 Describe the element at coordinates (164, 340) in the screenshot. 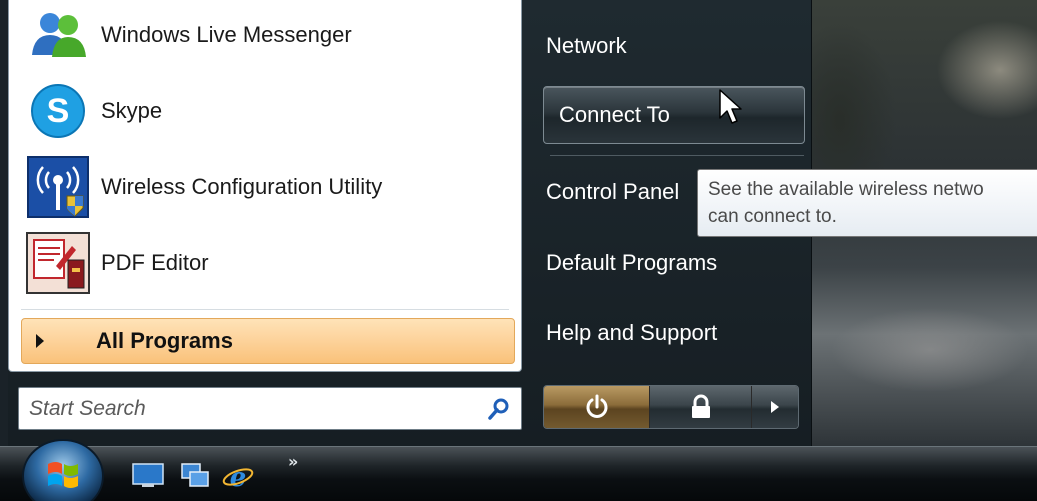

I see `all-programs-label: All Programs` at that location.